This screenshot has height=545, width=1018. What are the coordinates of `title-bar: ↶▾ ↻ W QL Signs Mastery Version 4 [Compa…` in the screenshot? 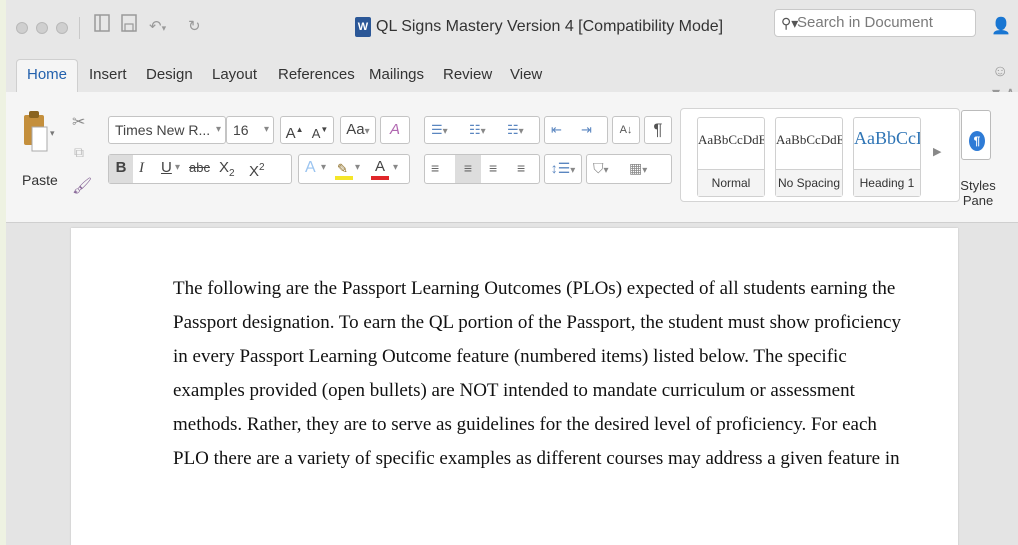 It's located at (512, 28).